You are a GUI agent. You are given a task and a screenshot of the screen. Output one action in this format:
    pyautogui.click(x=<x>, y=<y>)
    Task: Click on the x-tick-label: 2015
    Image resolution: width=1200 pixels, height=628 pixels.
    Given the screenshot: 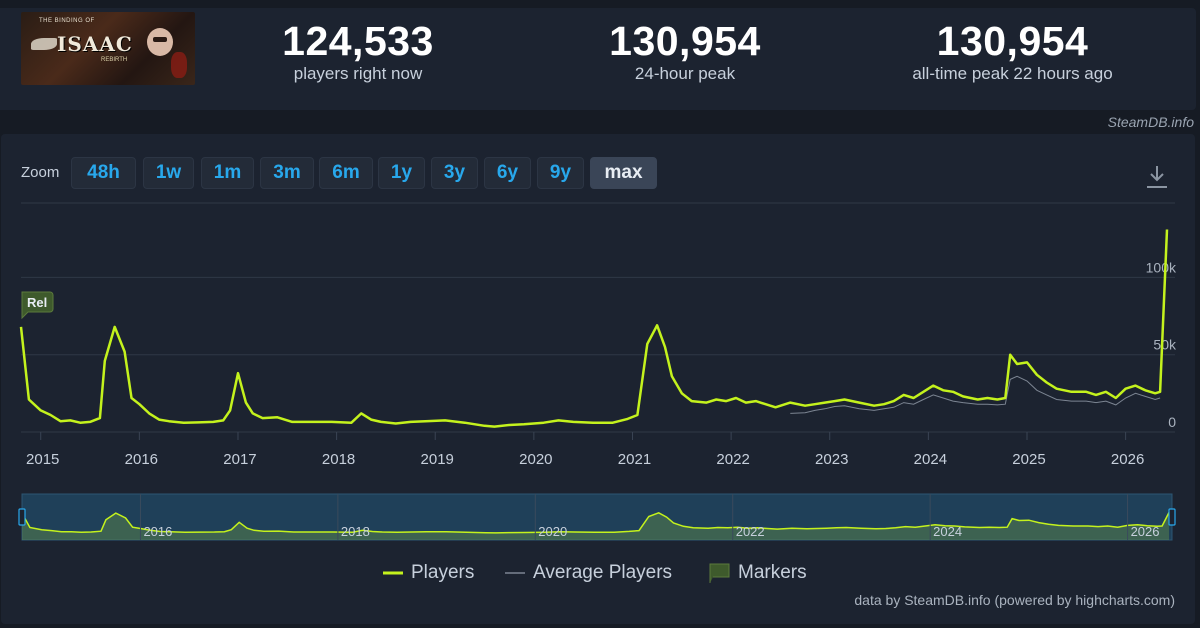 What is the action you would take?
    pyautogui.click(x=42, y=459)
    